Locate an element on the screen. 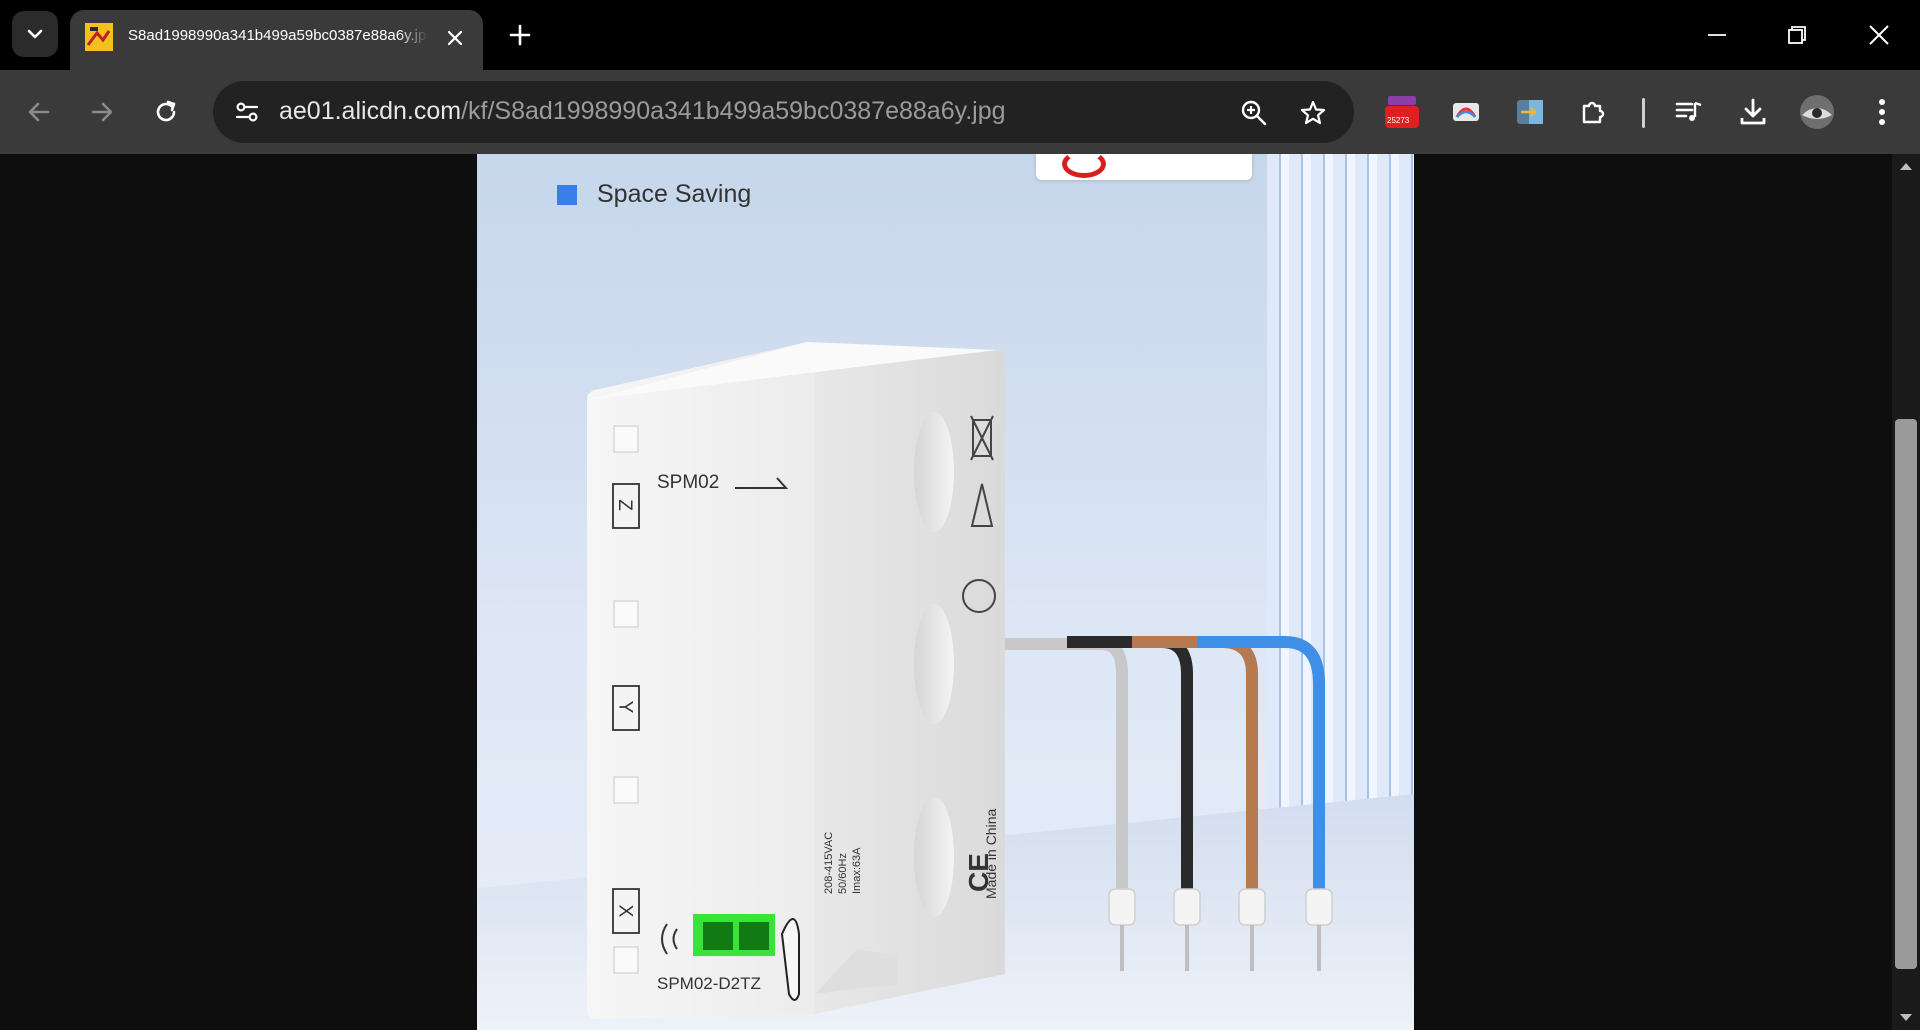 Image resolution: width=1920 pixels, height=1030 pixels. arrow-left-icon is located at coordinates (39, 112).